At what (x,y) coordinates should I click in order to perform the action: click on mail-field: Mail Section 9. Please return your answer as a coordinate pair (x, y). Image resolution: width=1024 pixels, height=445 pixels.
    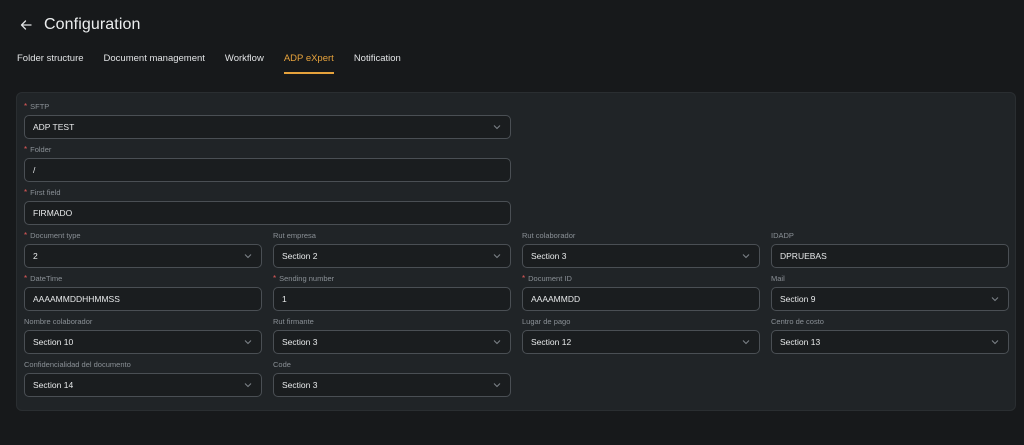
    Looking at the image, I should click on (890, 292).